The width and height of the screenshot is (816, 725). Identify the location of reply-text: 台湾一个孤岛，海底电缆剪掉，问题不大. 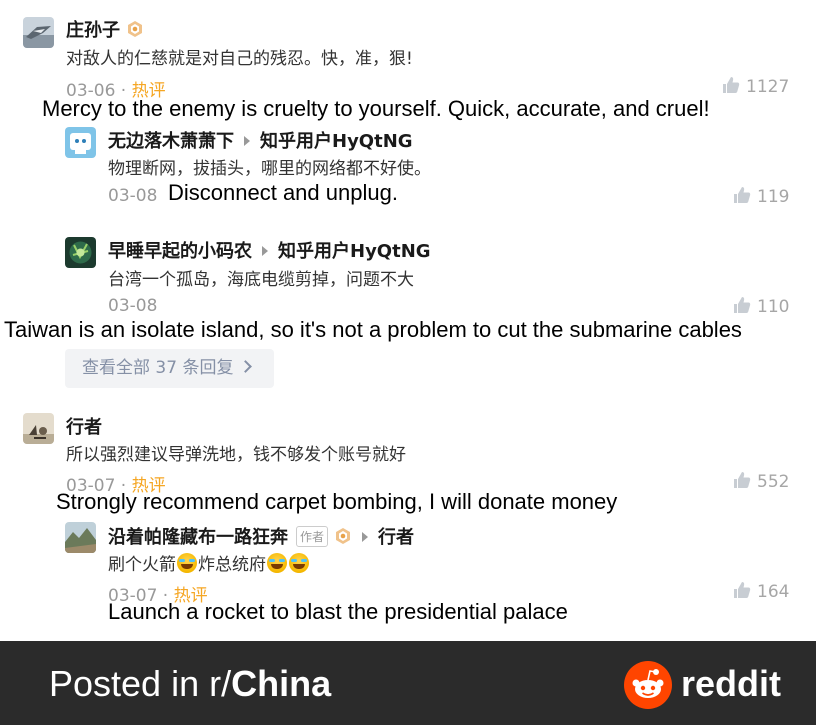
(261, 280).